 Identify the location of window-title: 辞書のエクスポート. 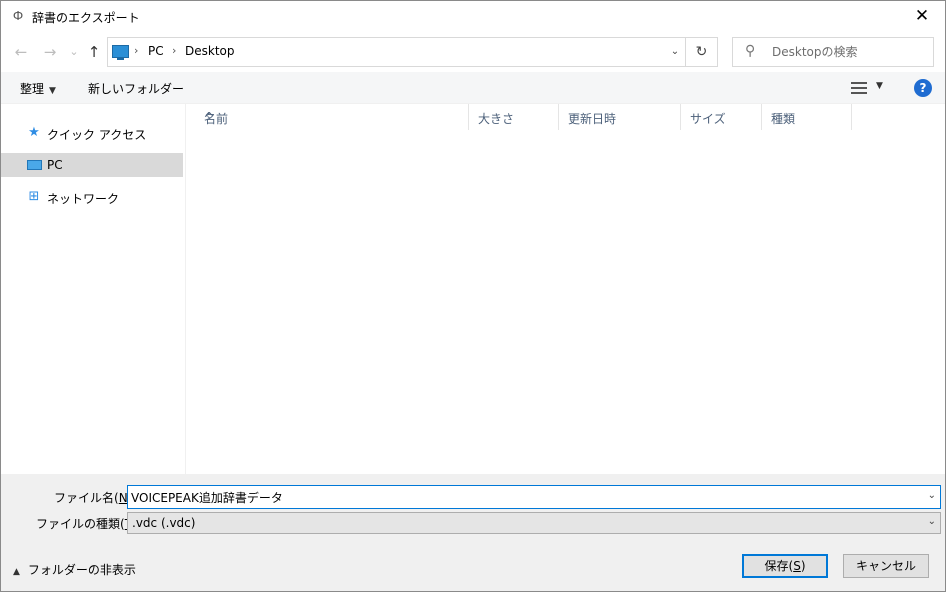
(86, 18).